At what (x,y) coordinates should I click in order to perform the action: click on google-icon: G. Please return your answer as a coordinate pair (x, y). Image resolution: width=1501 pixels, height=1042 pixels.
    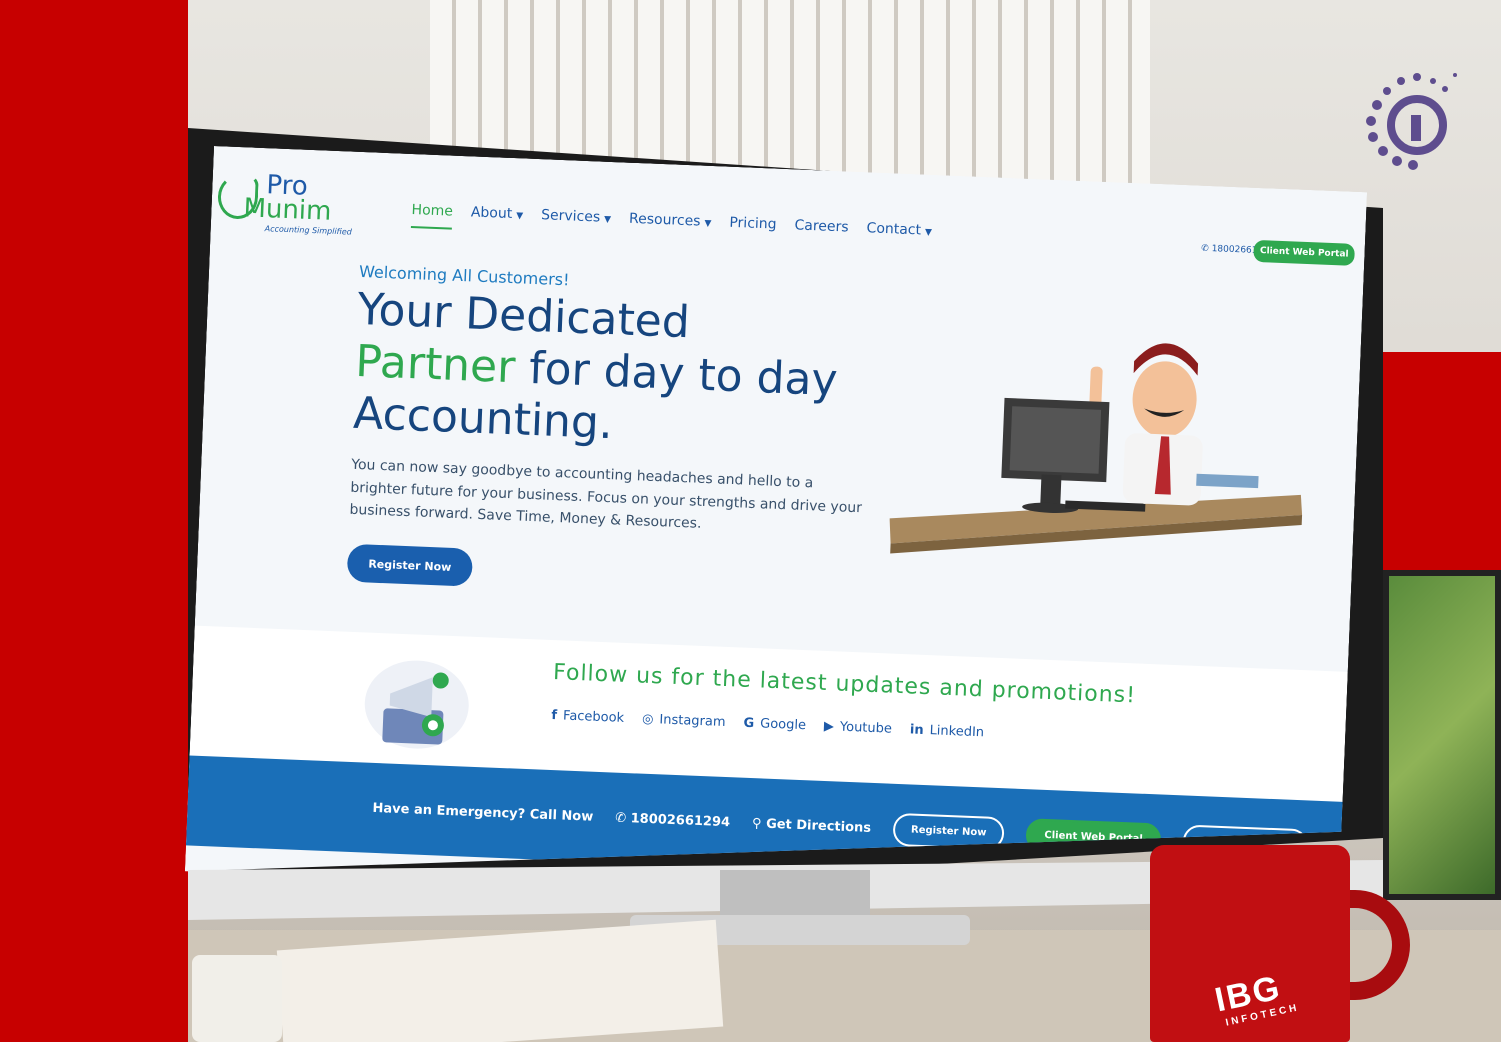
    Looking at the image, I should click on (749, 723).